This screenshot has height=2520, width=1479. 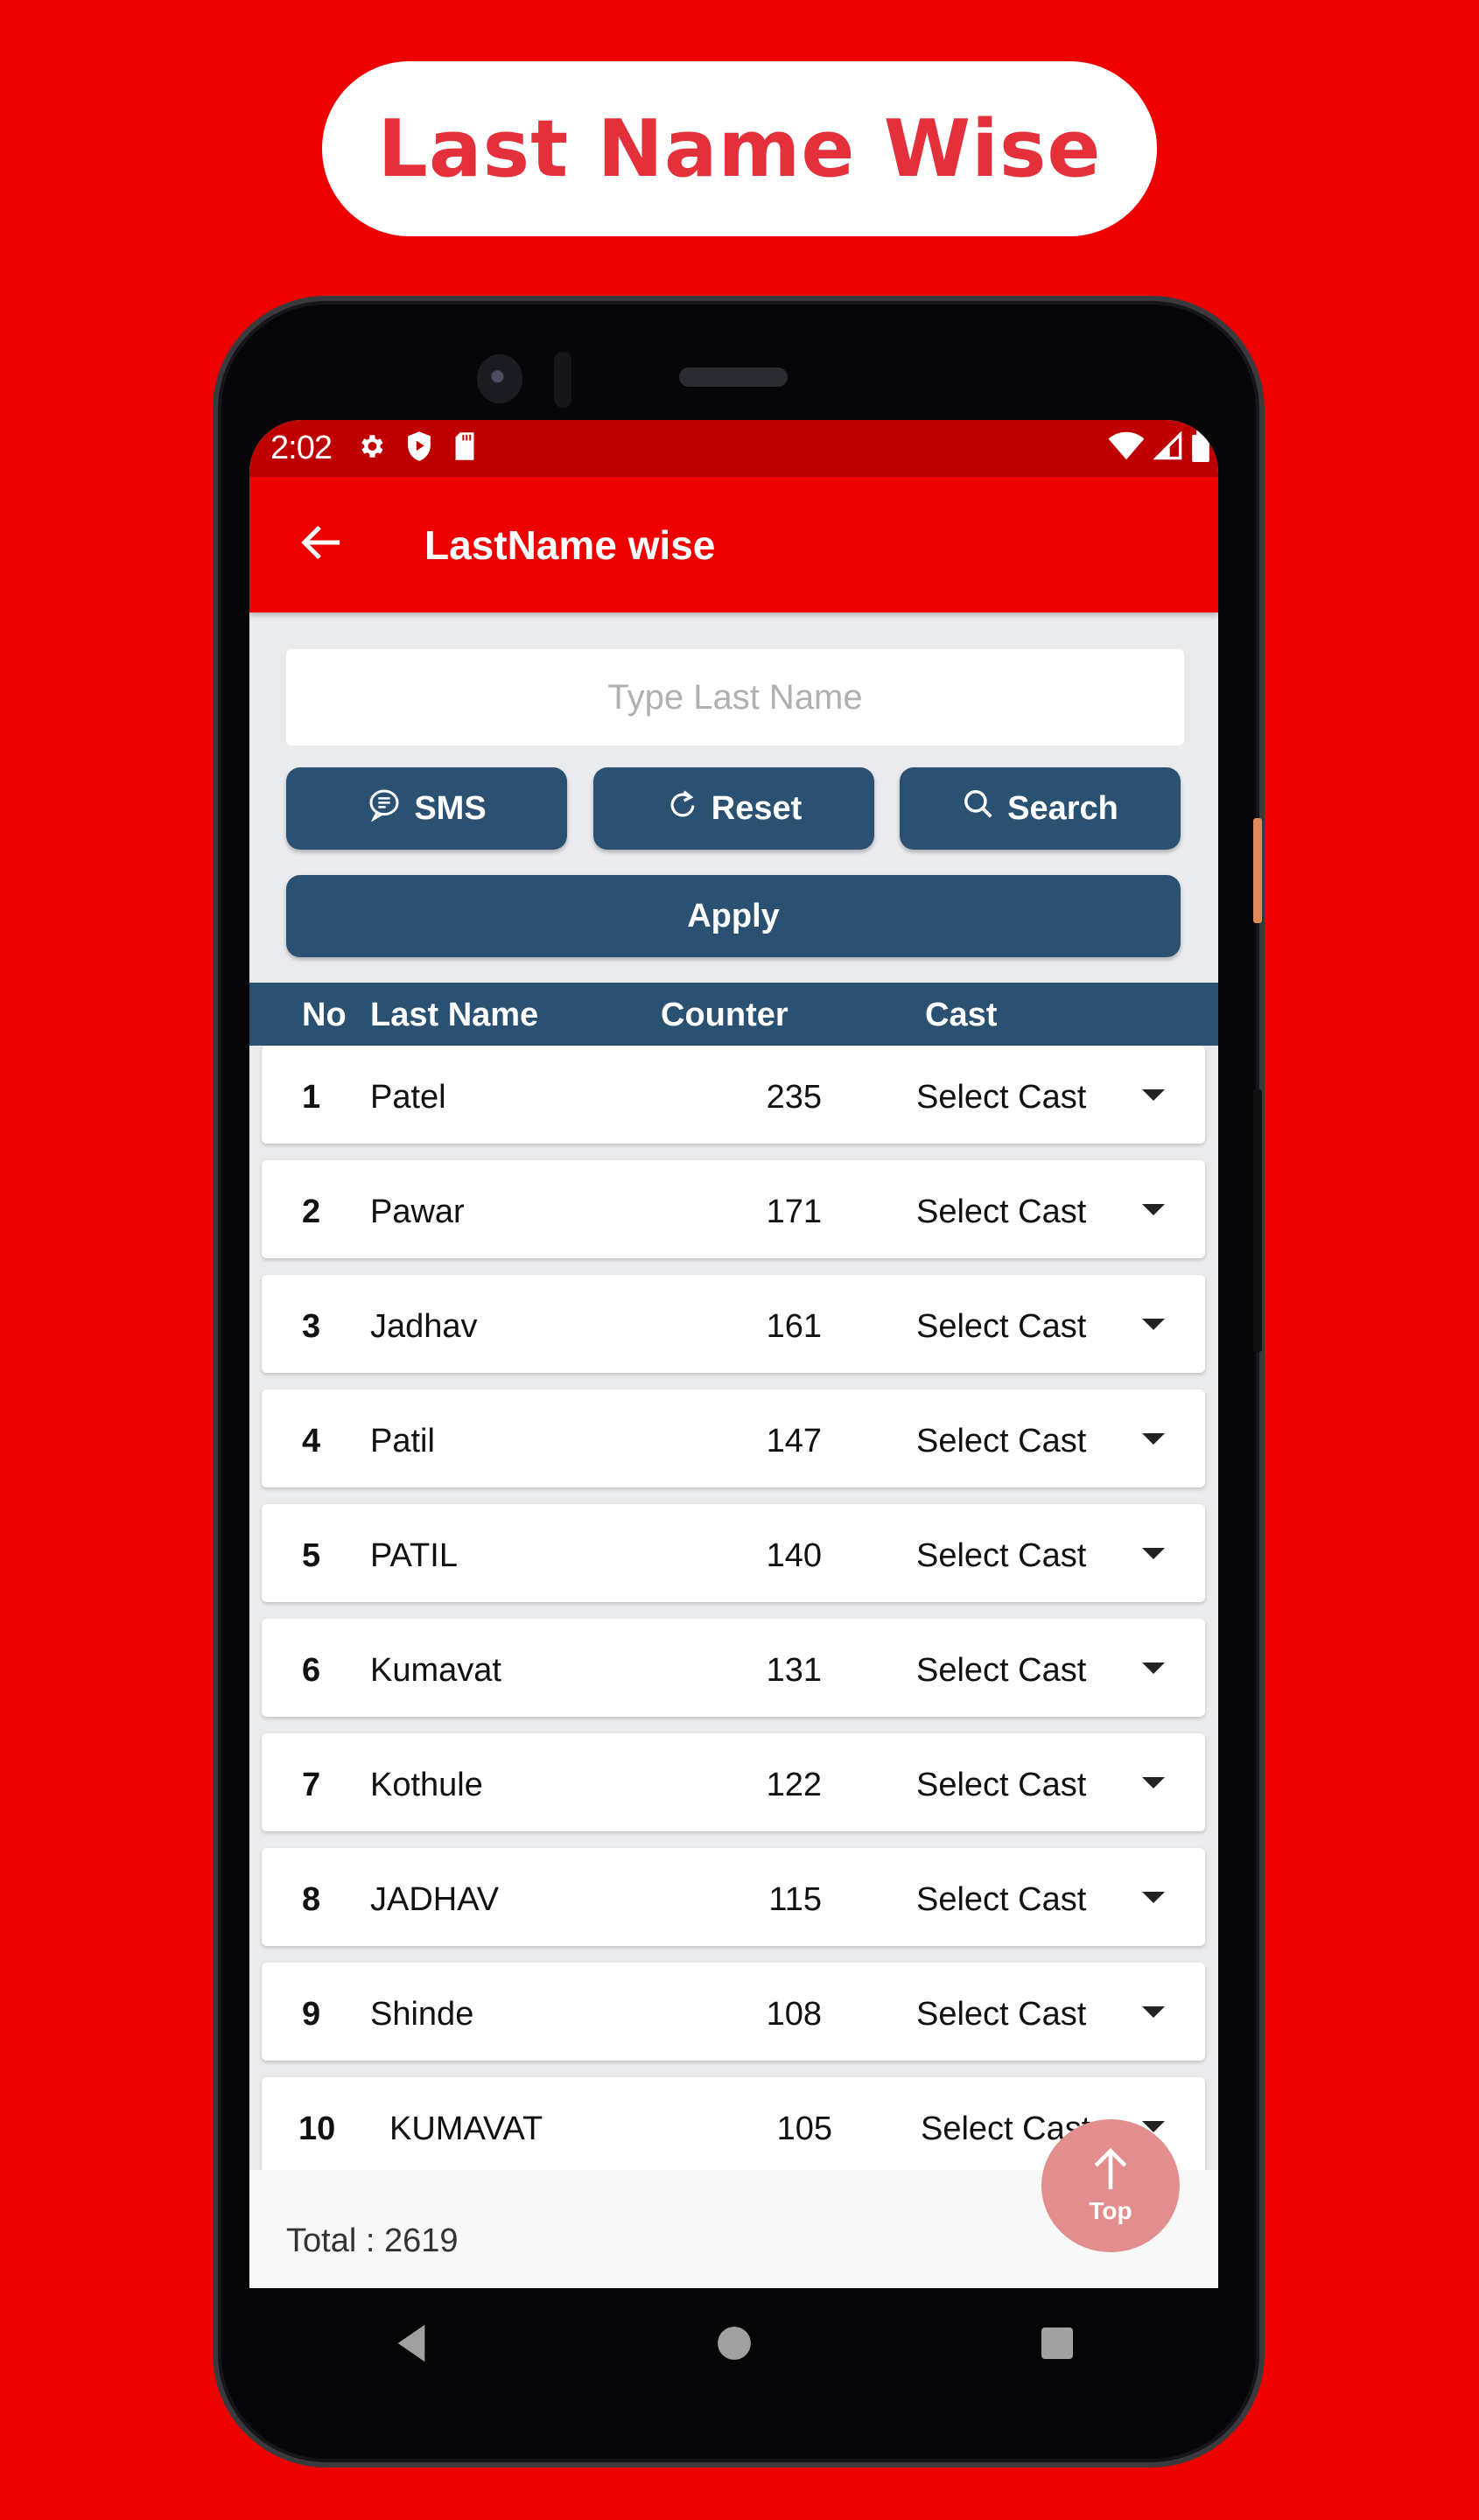 What do you see at coordinates (795, 1899) in the screenshot?
I see `row-counter: 115` at bounding box center [795, 1899].